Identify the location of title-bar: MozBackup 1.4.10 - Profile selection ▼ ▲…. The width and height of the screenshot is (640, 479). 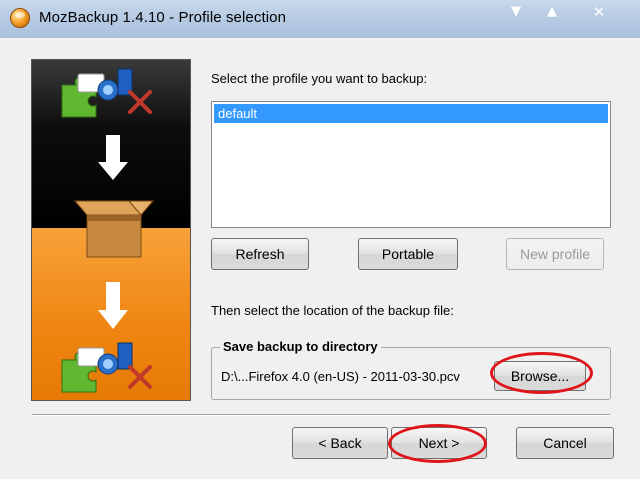
(320, 19).